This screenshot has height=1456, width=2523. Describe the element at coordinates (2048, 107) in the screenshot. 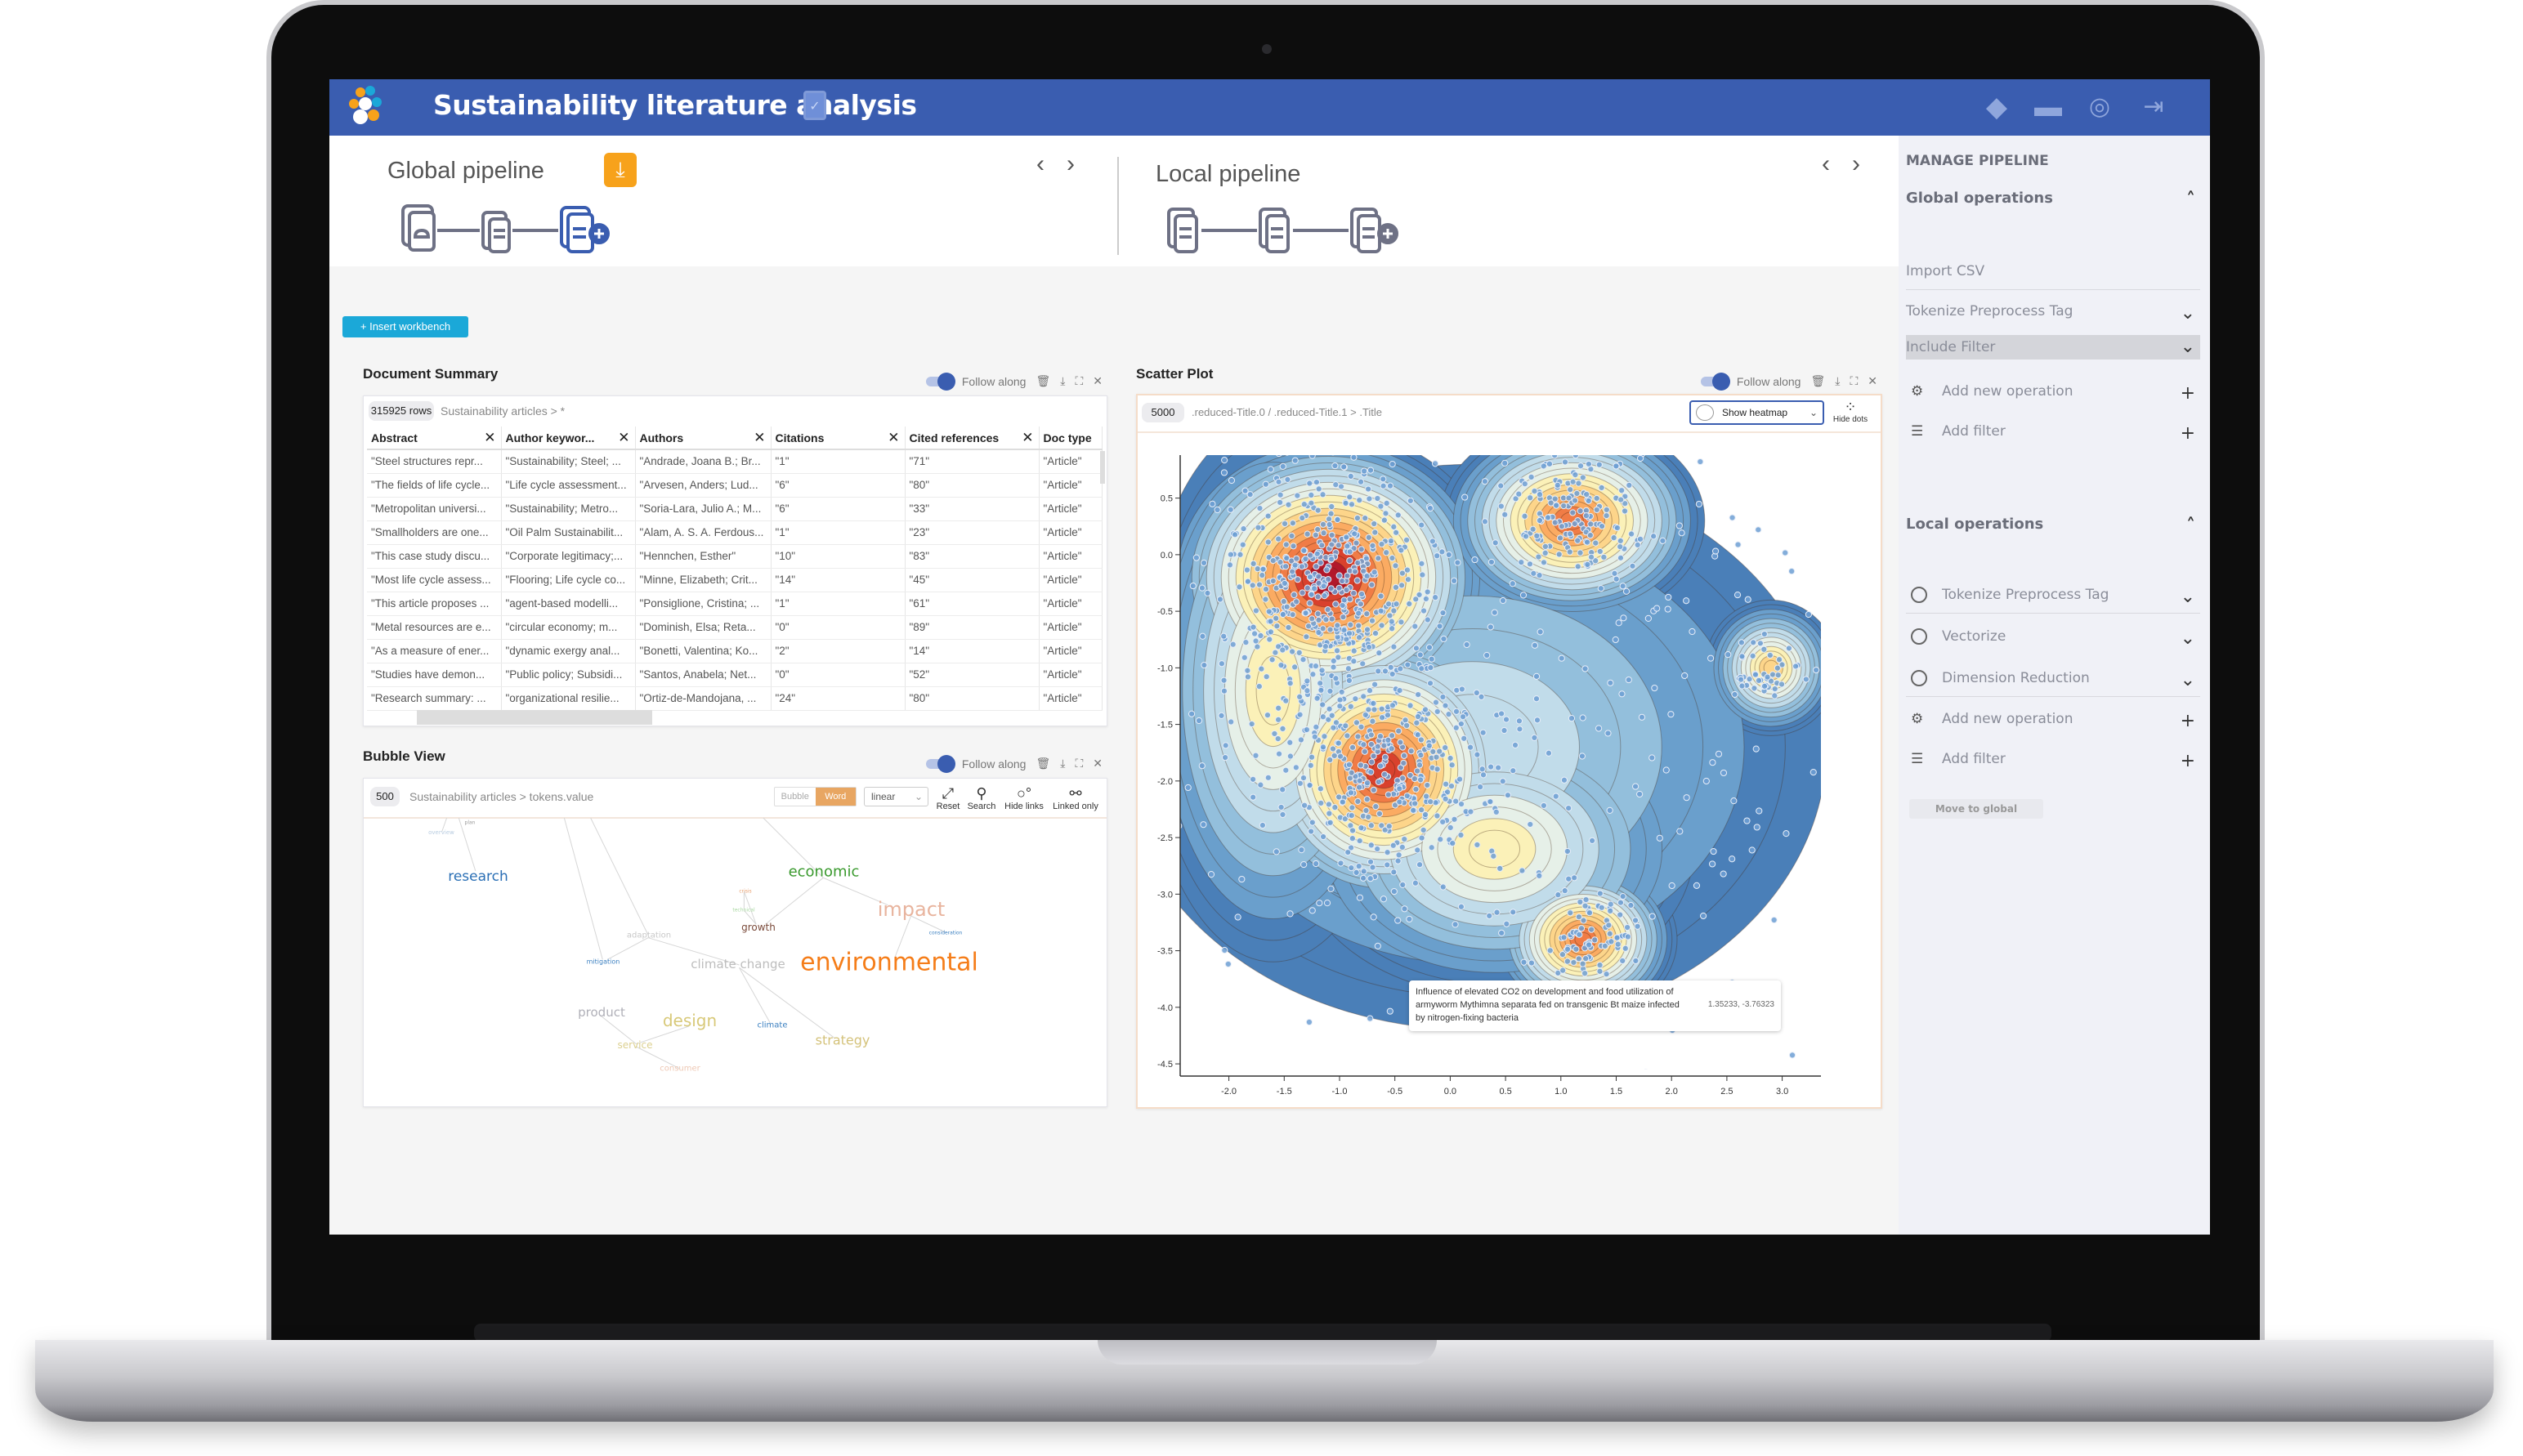

I see `folder-icon: ▬` at that location.